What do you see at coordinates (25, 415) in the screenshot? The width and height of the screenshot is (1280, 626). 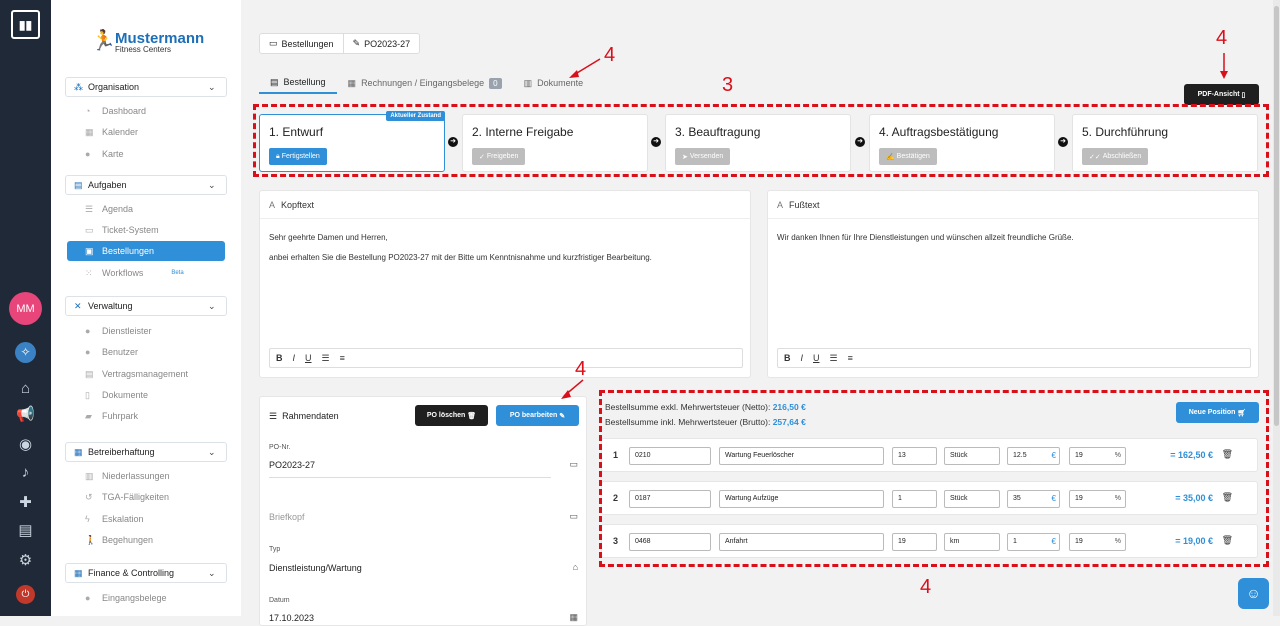 I see `megaphone-icon: 📢` at bounding box center [25, 415].